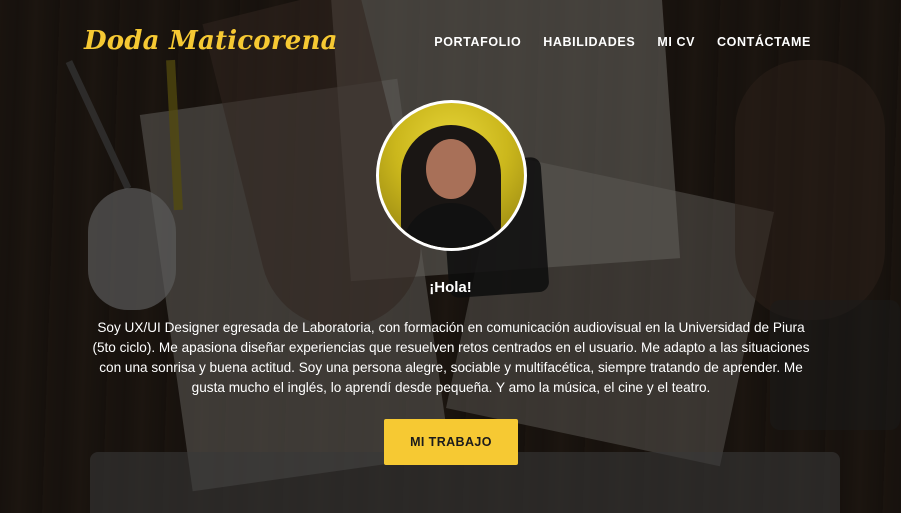 Image resolution: width=901 pixels, height=513 pixels. What do you see at coordinates (589, 42) in the screenshot?
I see `nav-link-habilidades: HABILIDADES` at bounding box center [589, 42].